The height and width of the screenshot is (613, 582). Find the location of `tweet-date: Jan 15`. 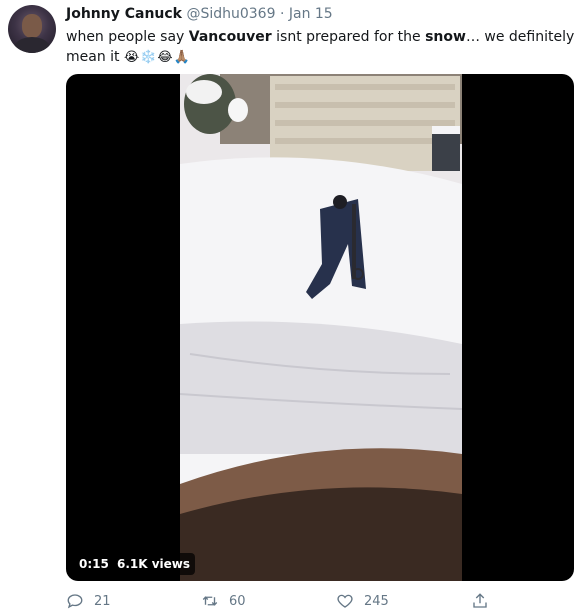

tweet-date: Jan 15 is located at coordinates (311, 14).